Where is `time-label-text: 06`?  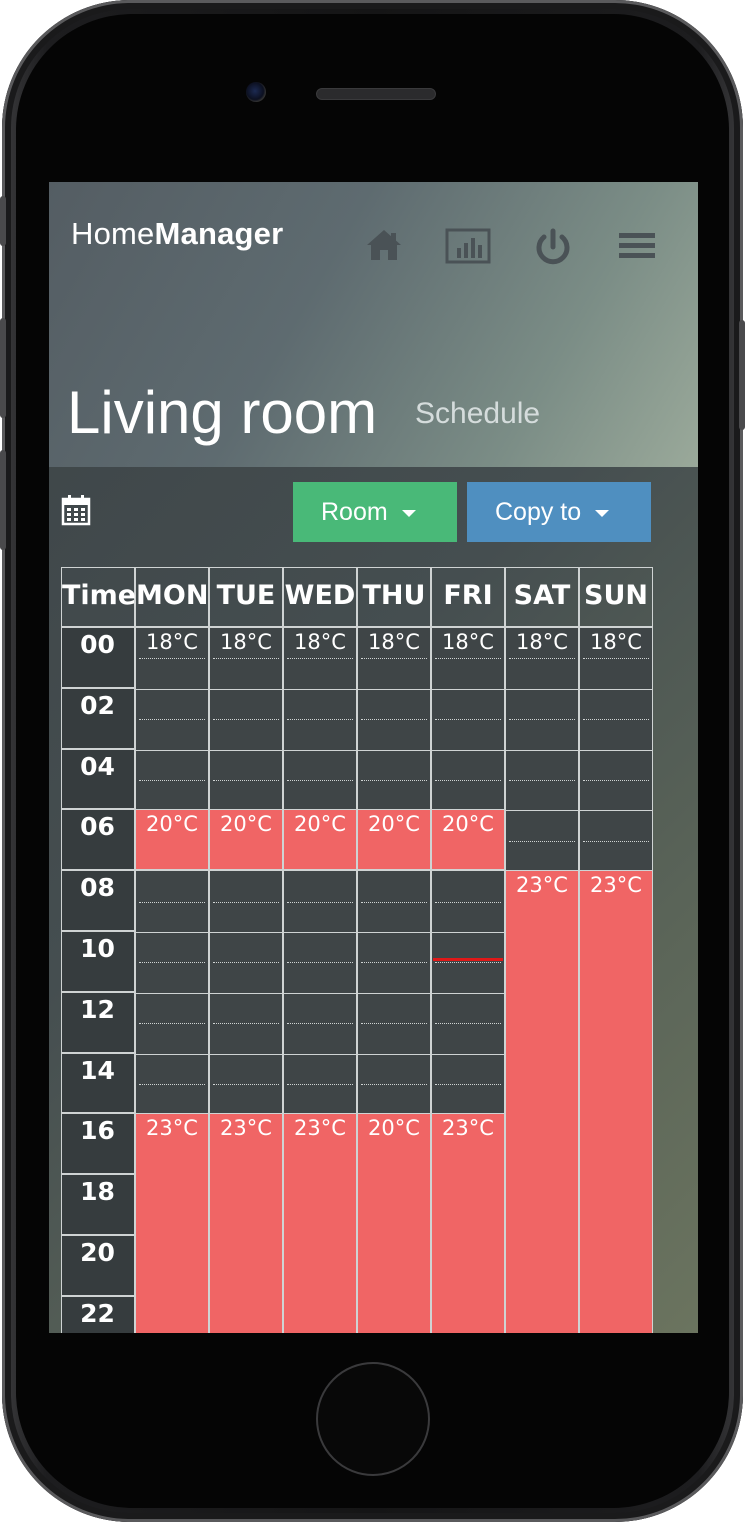
time-label-text: 06 is located at coordinates (97, 827).